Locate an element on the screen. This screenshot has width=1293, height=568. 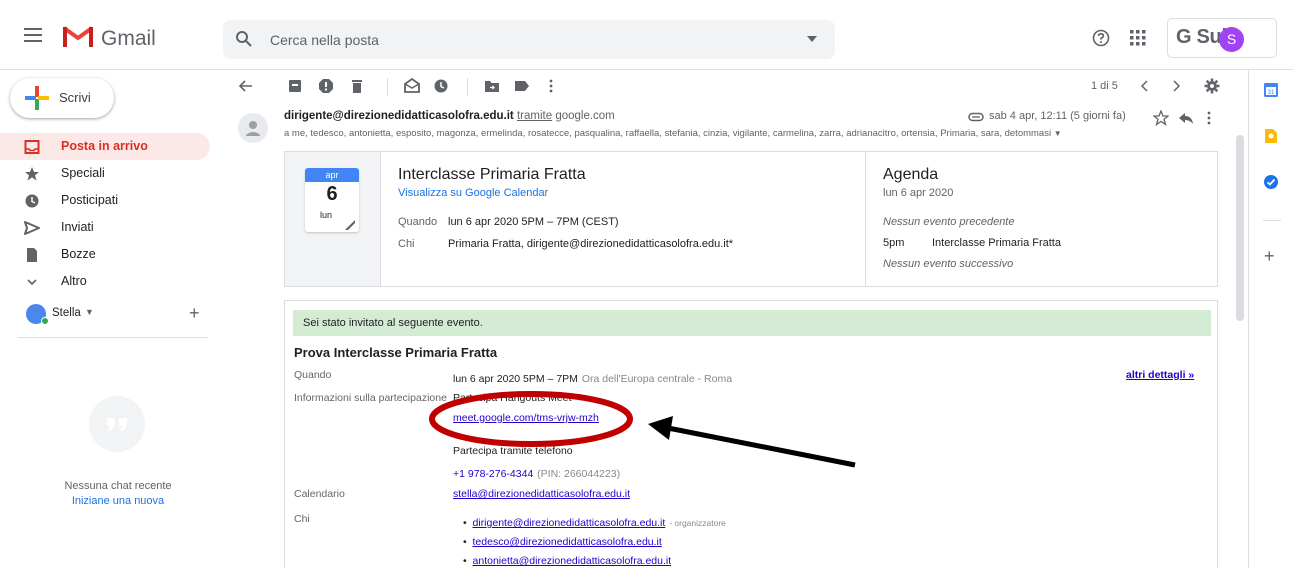
event-card-date-panel: apr 6 lun is located at coordinates (333, 219).